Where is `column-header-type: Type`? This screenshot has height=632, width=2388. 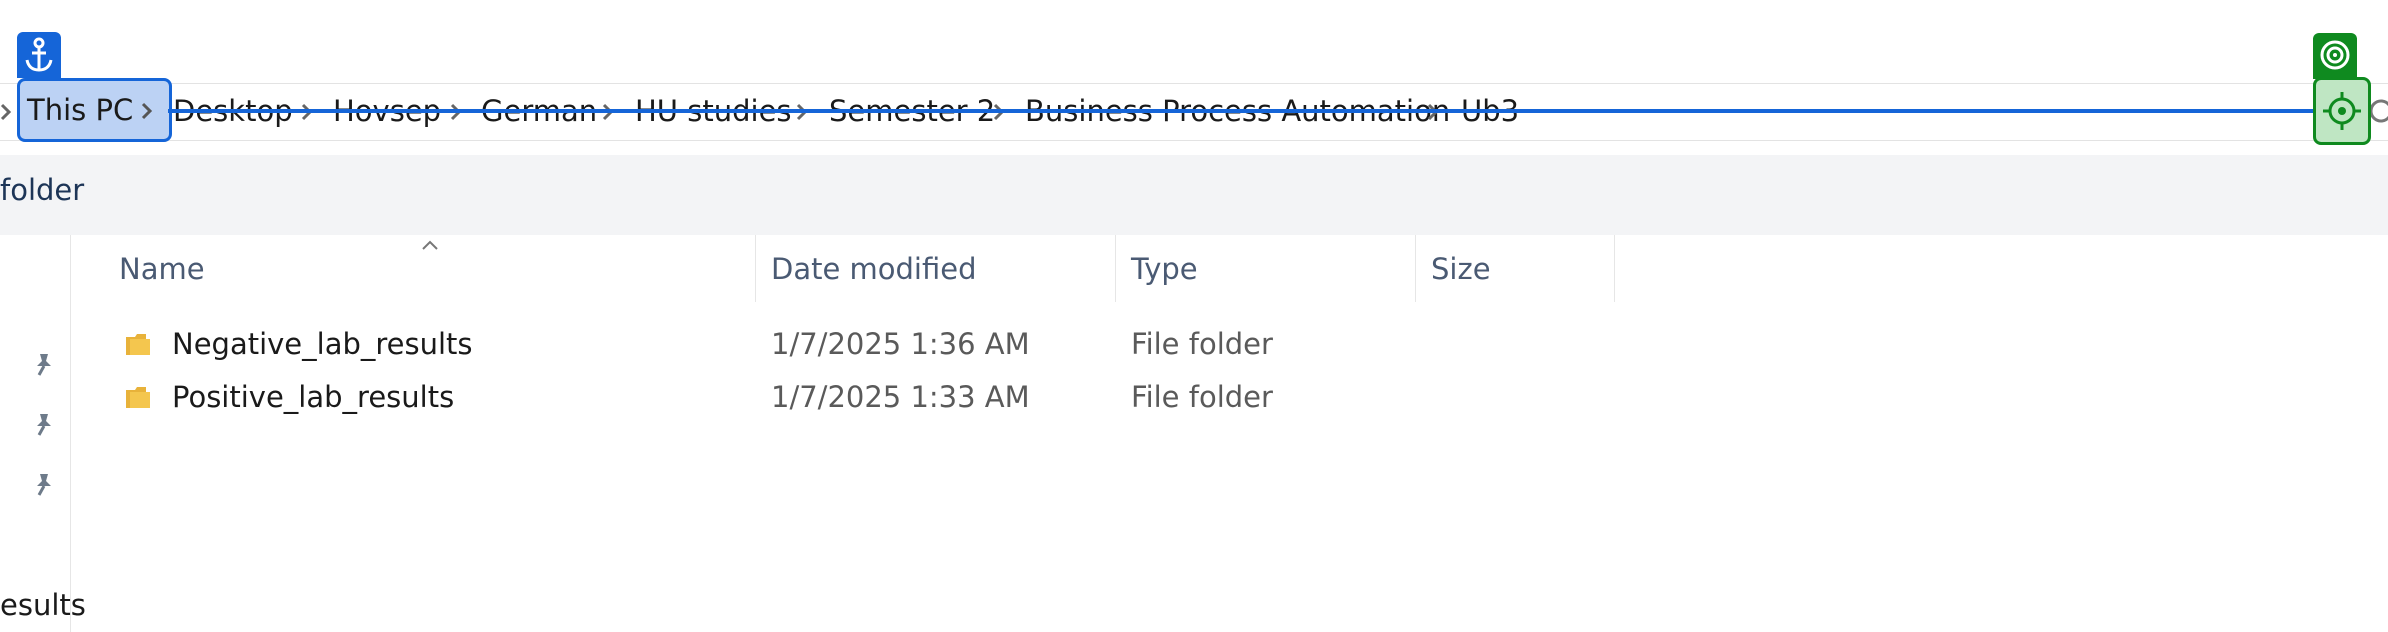 column-header-type: Type is located at coordinates (1164, 269).